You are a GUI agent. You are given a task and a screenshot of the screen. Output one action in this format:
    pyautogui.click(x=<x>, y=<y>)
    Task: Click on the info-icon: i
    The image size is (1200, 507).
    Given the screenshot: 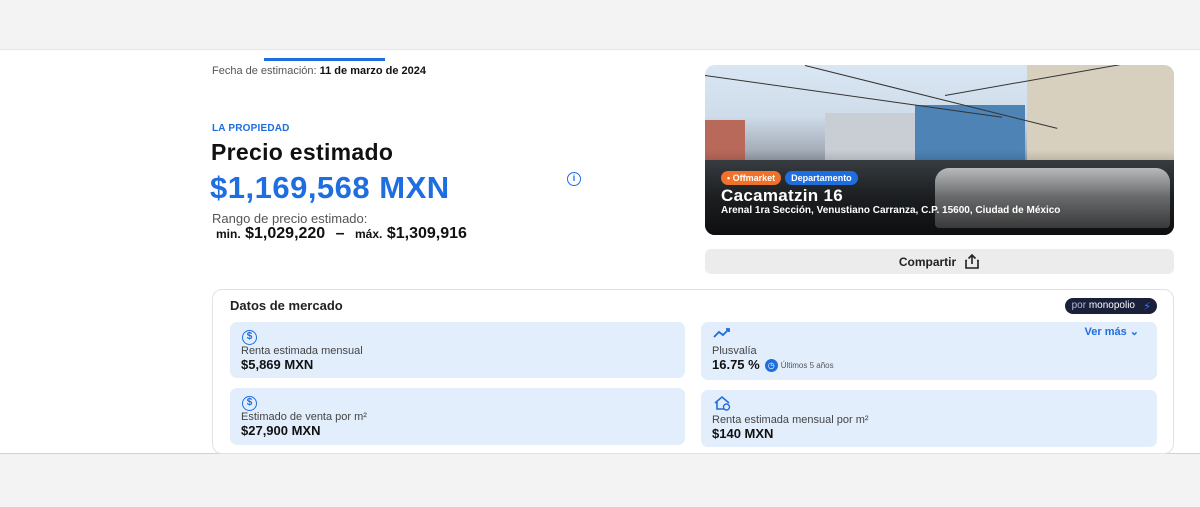 What is the action you would take?
    pyautogui.click(x=574, y=179)
    